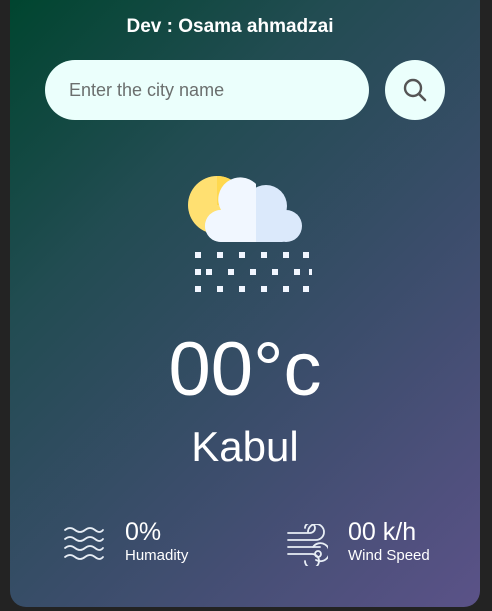  What do you see at coordinates (382, 532) in the screenshot?
I see `wind-speed-value: 00 k/h` at bounding box center [382, 532].